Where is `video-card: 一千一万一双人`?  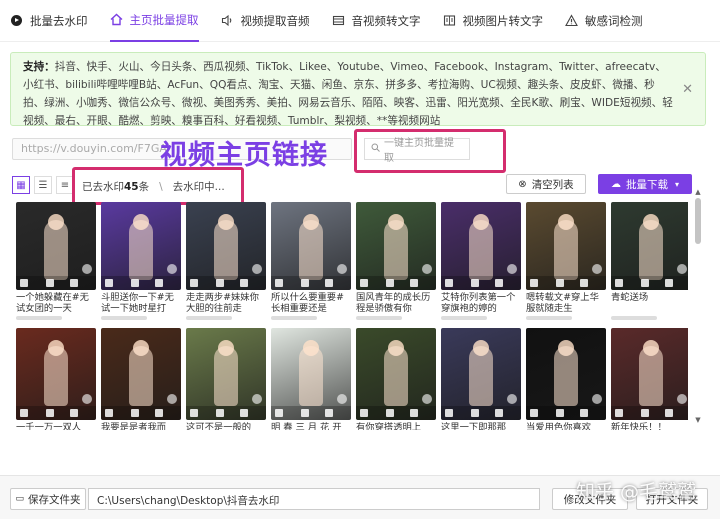
video-card: 一千一万一双人 is located at coordinates (56, 379).